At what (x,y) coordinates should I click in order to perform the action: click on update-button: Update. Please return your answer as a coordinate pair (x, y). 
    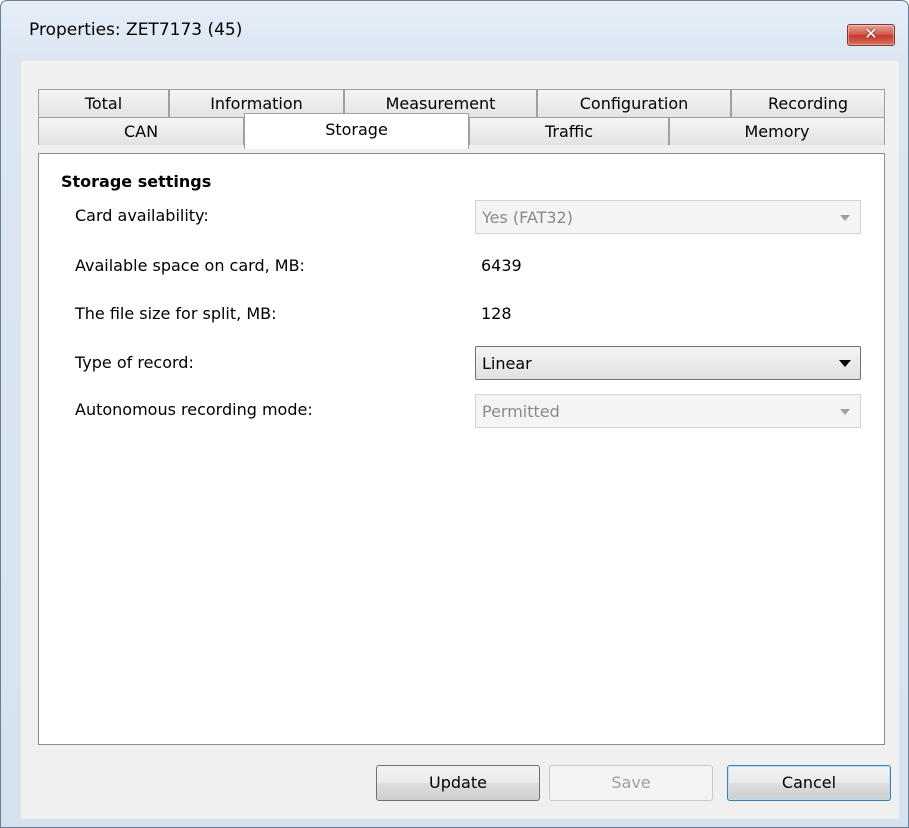
    Looking at the image, I should click on (458, 783).